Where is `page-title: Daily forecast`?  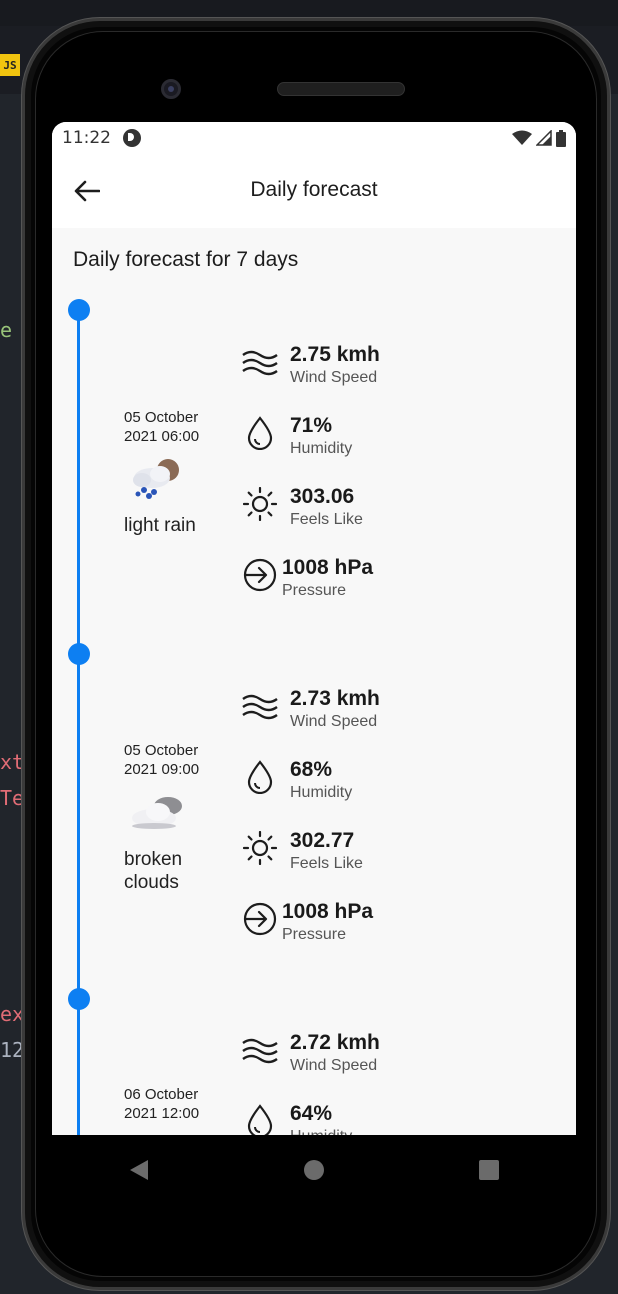 page-title: Daily forecast is located at coordinates (314, 189).